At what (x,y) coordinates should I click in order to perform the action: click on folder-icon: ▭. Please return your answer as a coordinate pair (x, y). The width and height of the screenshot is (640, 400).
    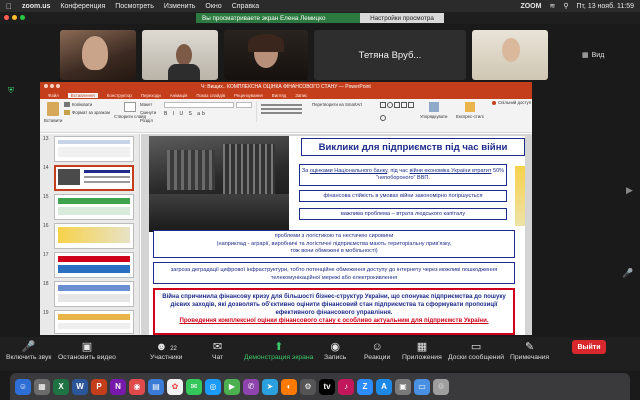
    Looking at the image, I should click on (422, 386).